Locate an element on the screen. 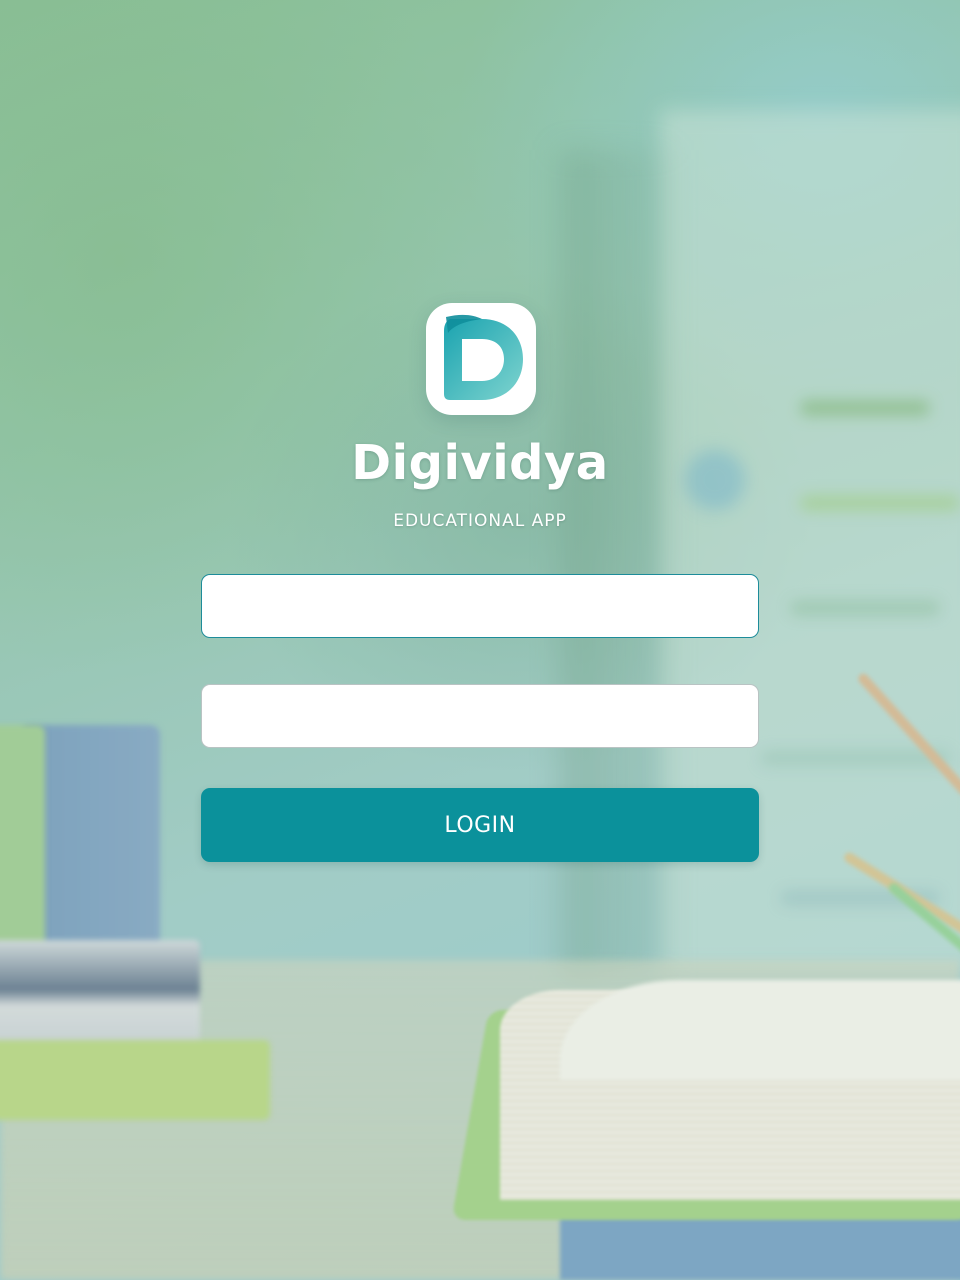 Image resolution: width=960 pixels, height=1280 pixels. app-tagline: EDUCATIONAL APP is located at coordinates (480, 521).